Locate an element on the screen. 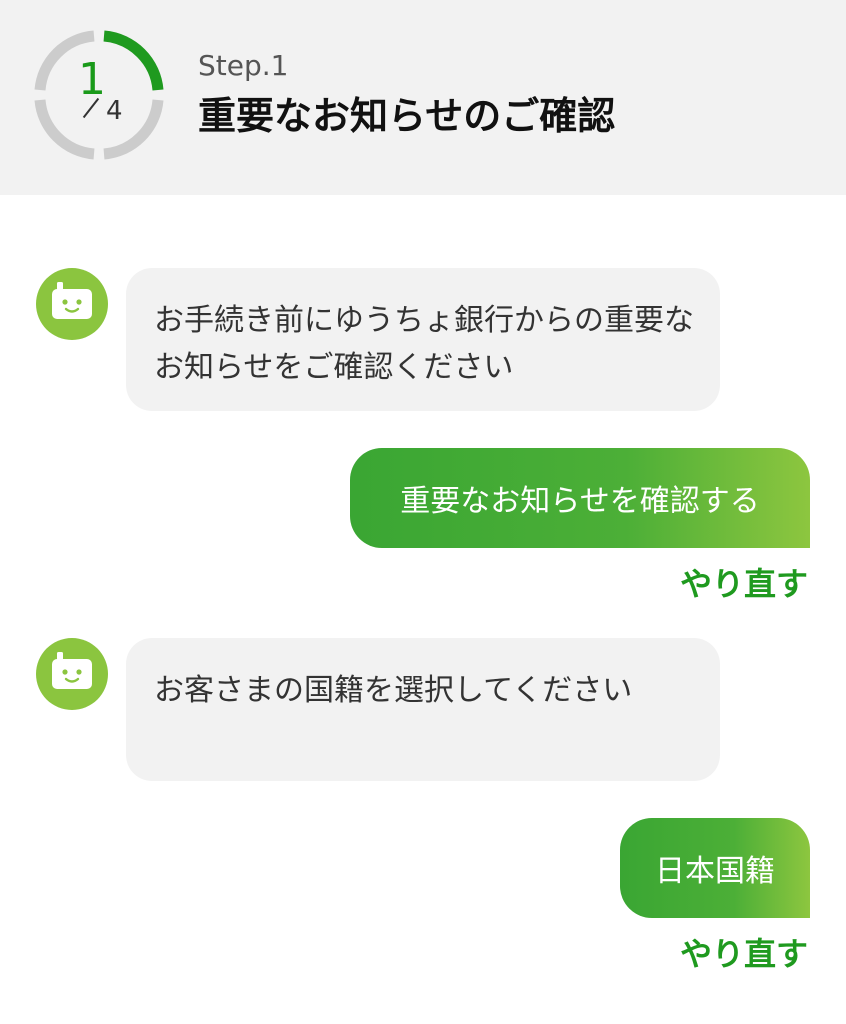  step-progress-indicator: 1 4 is located at coordinates (99, 95).